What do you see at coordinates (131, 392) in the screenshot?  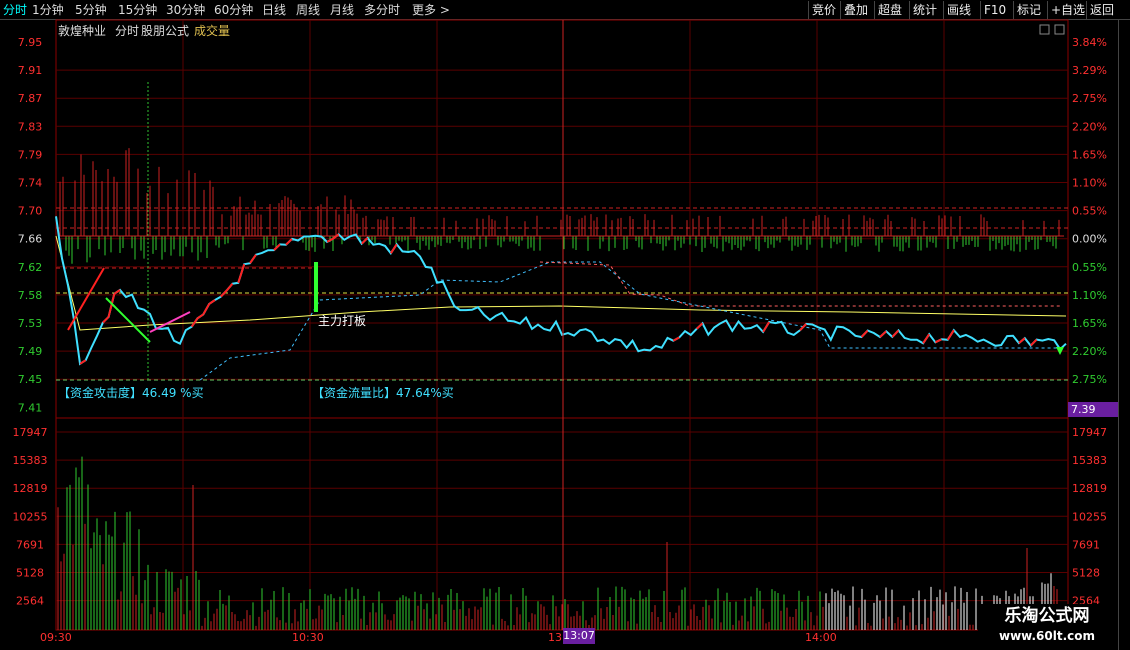 I see `fund-attack-label: 【资金攻击度】46.49 %买` at bounding box center [131, 392].